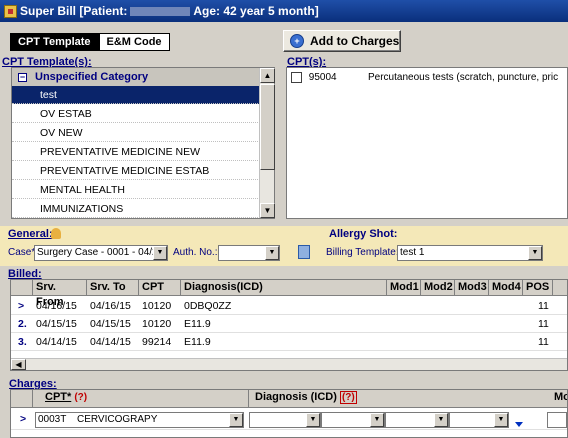 Image resolution: width=568 pixels, height=438 pixels. I want to click on diagnosis-select-2: ▼, so click(353, 420).